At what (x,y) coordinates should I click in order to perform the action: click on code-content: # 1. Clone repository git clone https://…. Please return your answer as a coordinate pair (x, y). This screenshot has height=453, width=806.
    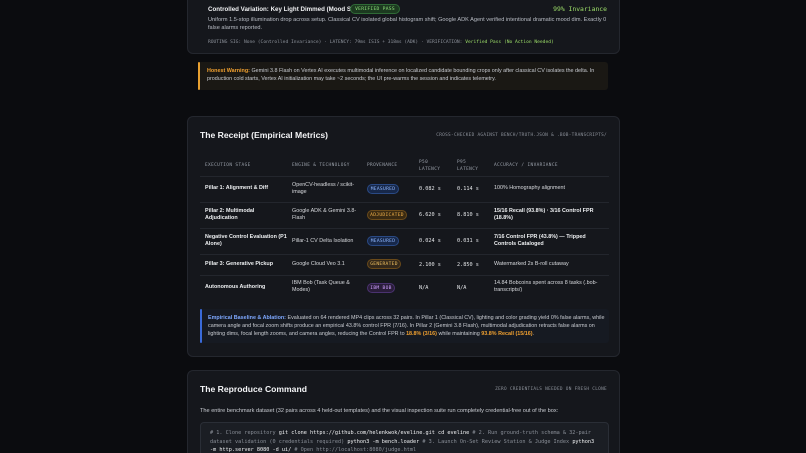
    Looking at the image, I should click on (404, 441).